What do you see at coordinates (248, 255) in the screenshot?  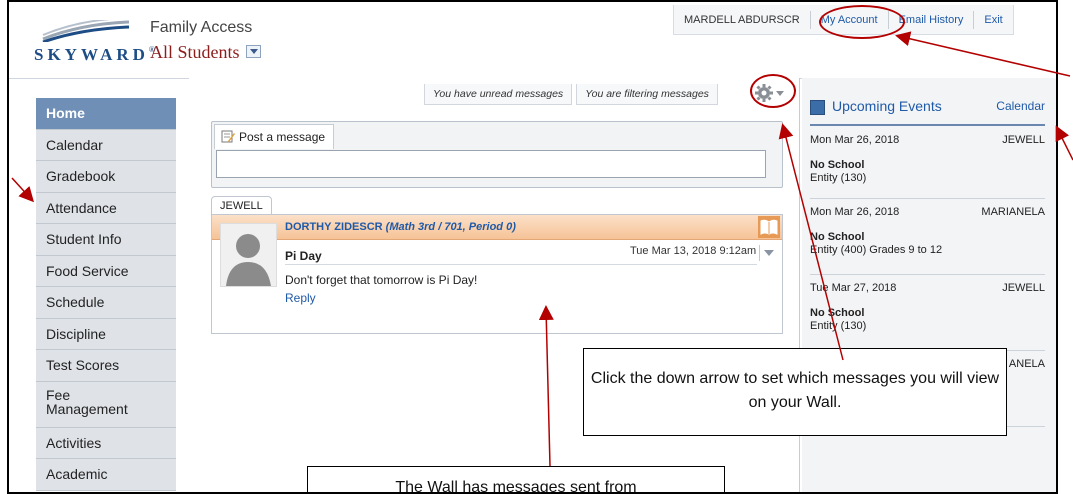 I see `avatar` at bounding box center [248, 255].